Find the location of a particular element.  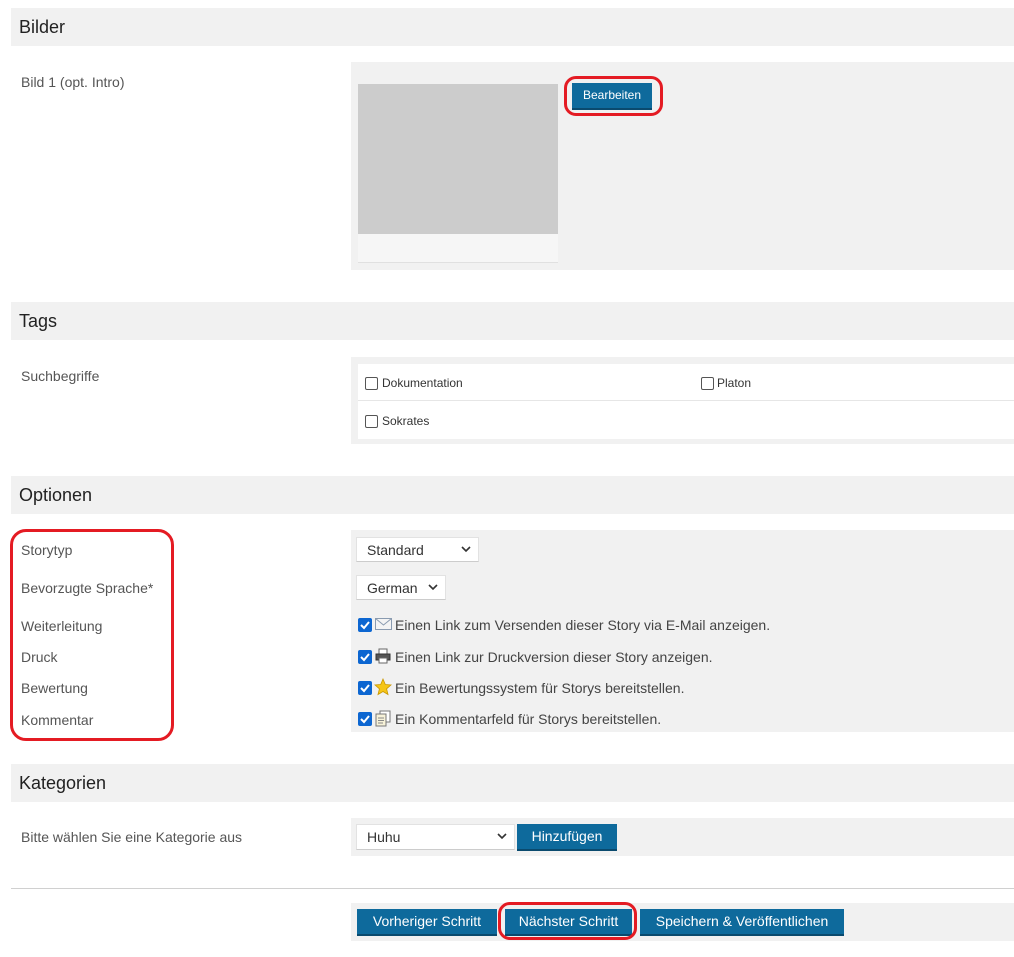

tag-label: Platon is located at coordinates (734, 383).